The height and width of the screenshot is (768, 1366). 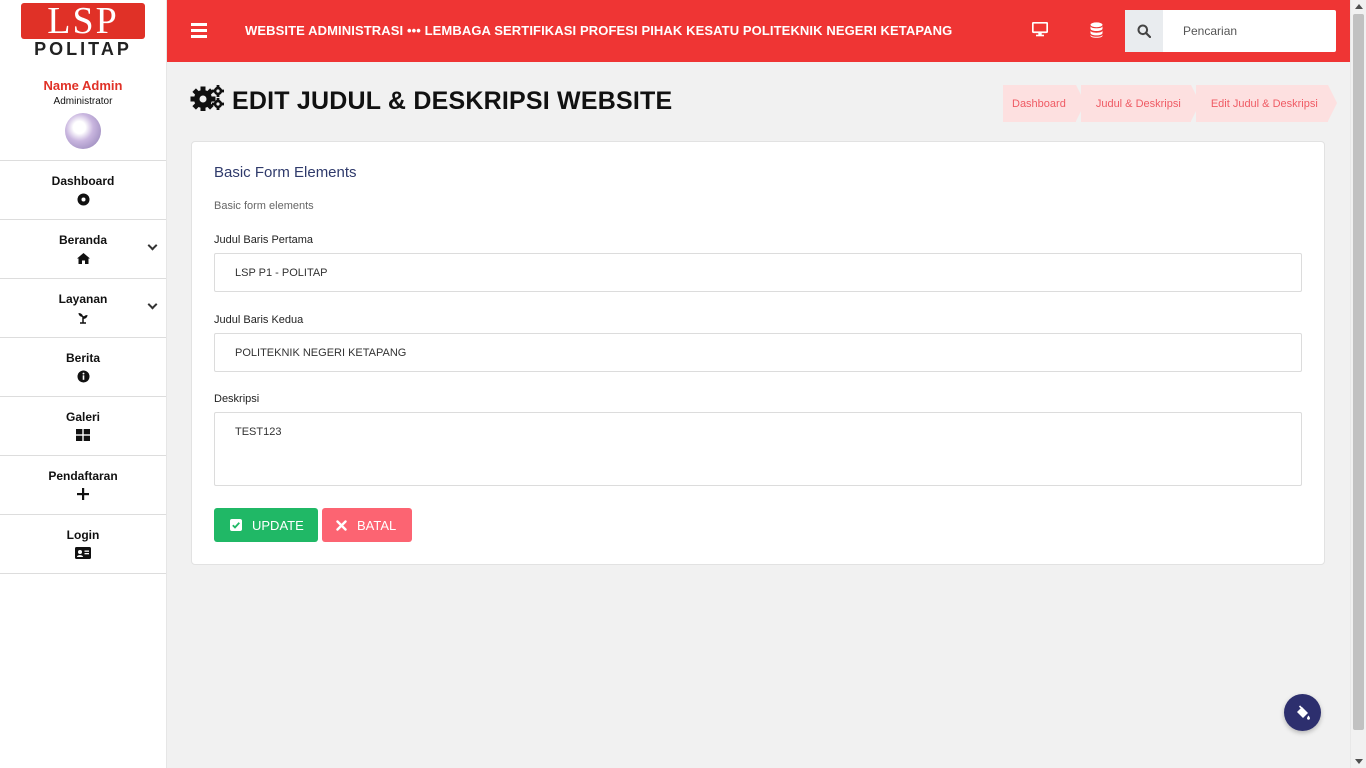 I want to click on card-title: Basic Form Elements, so click(x=285, y=172).